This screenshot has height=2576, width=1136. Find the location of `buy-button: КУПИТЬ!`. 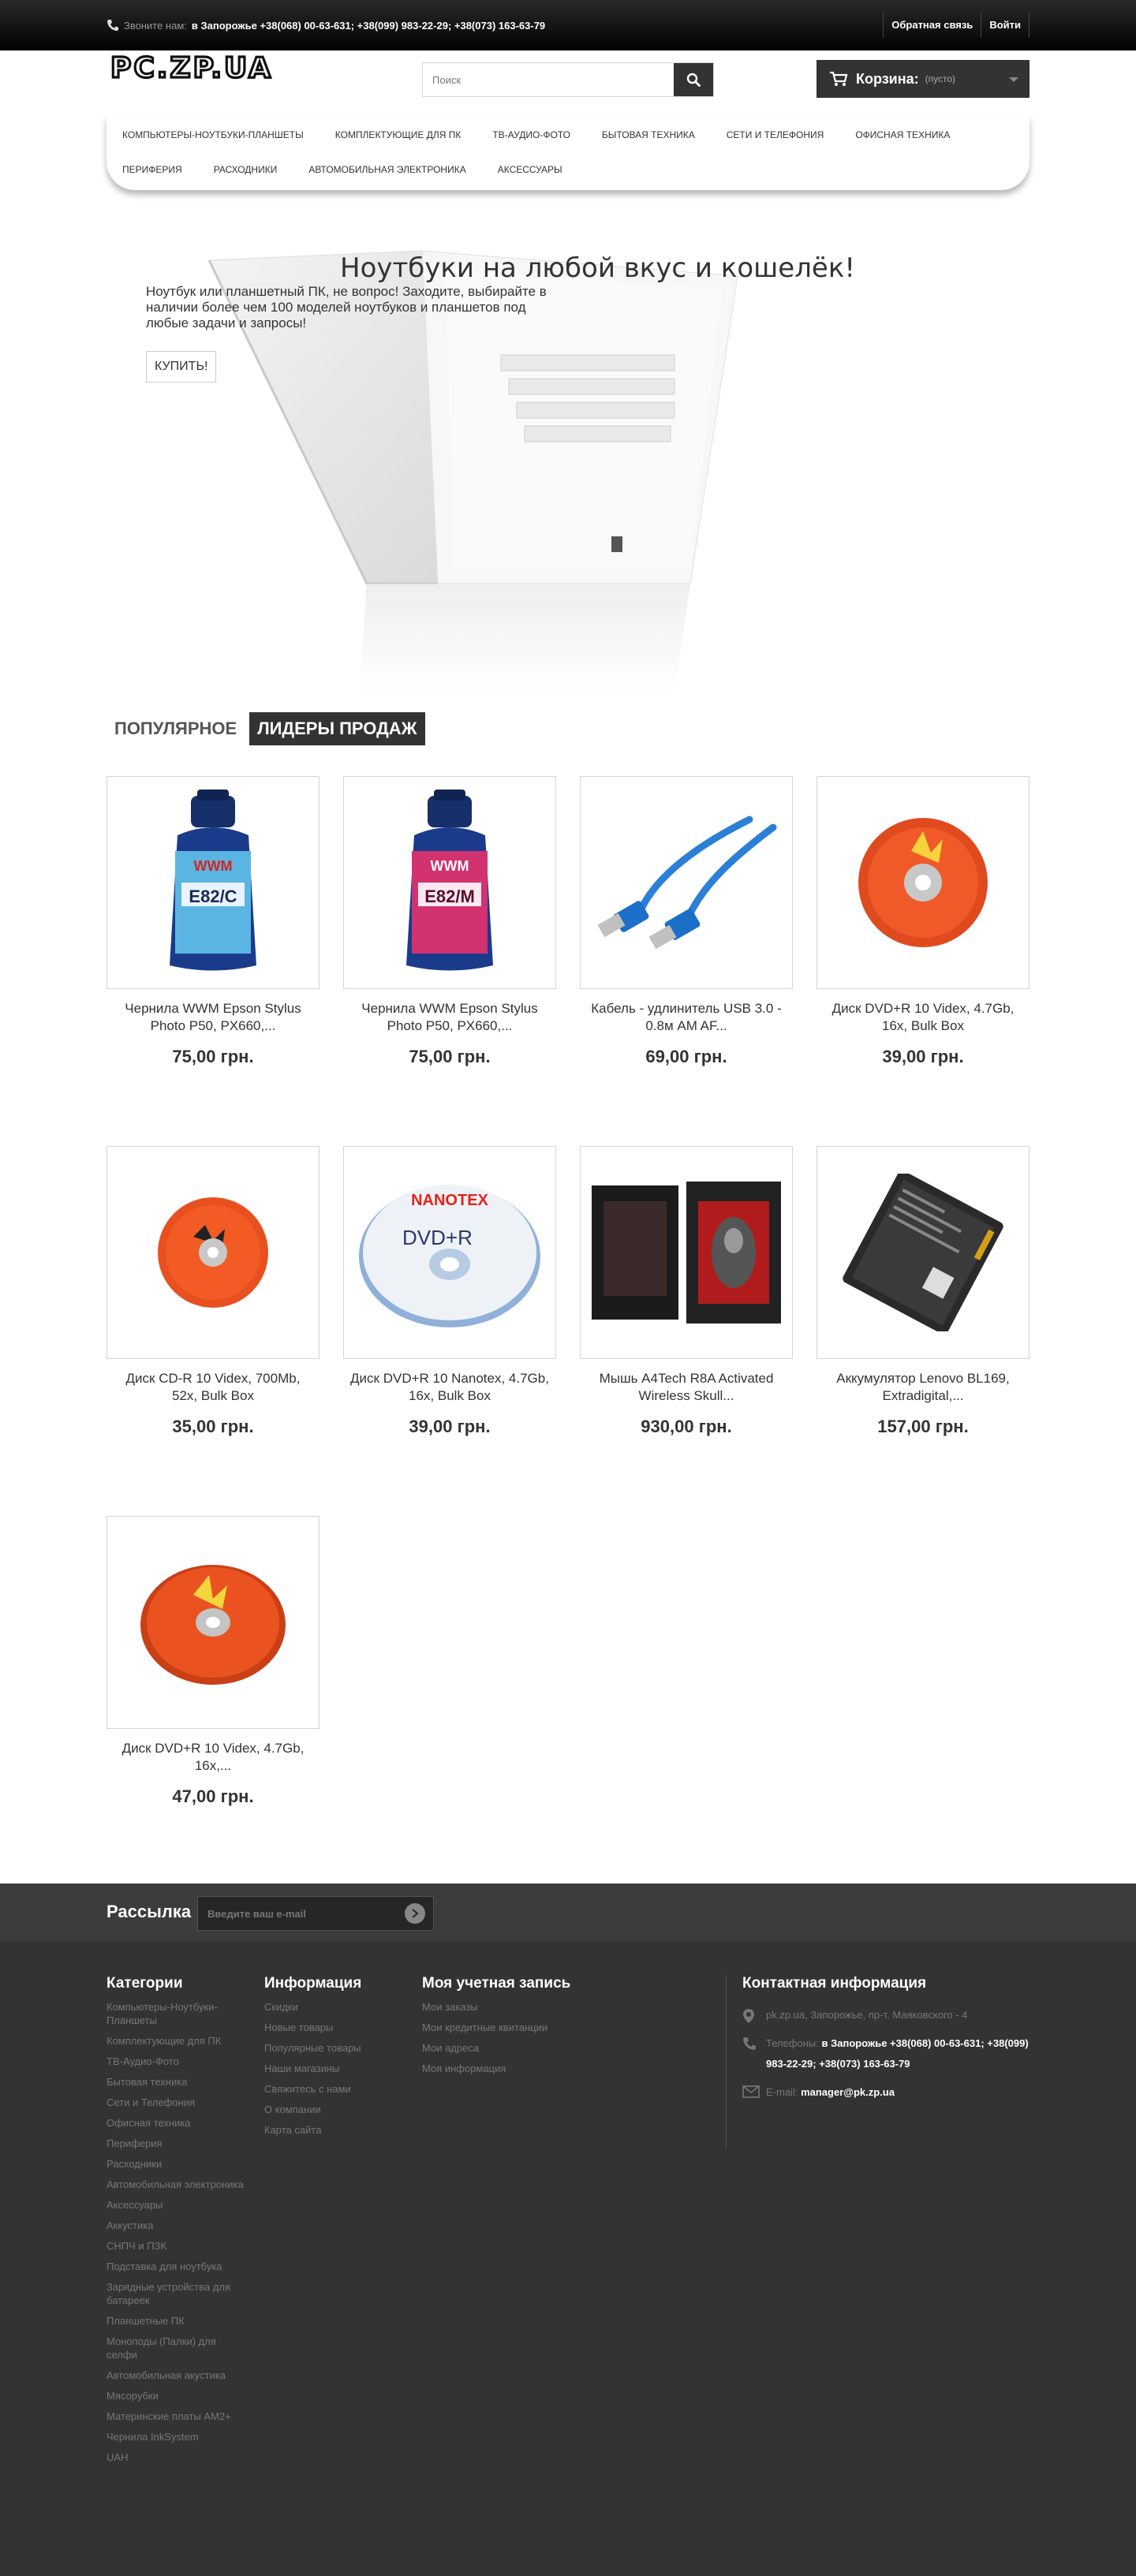

buy-button: КУПИТЬ! is located at coordinates (181, 367).